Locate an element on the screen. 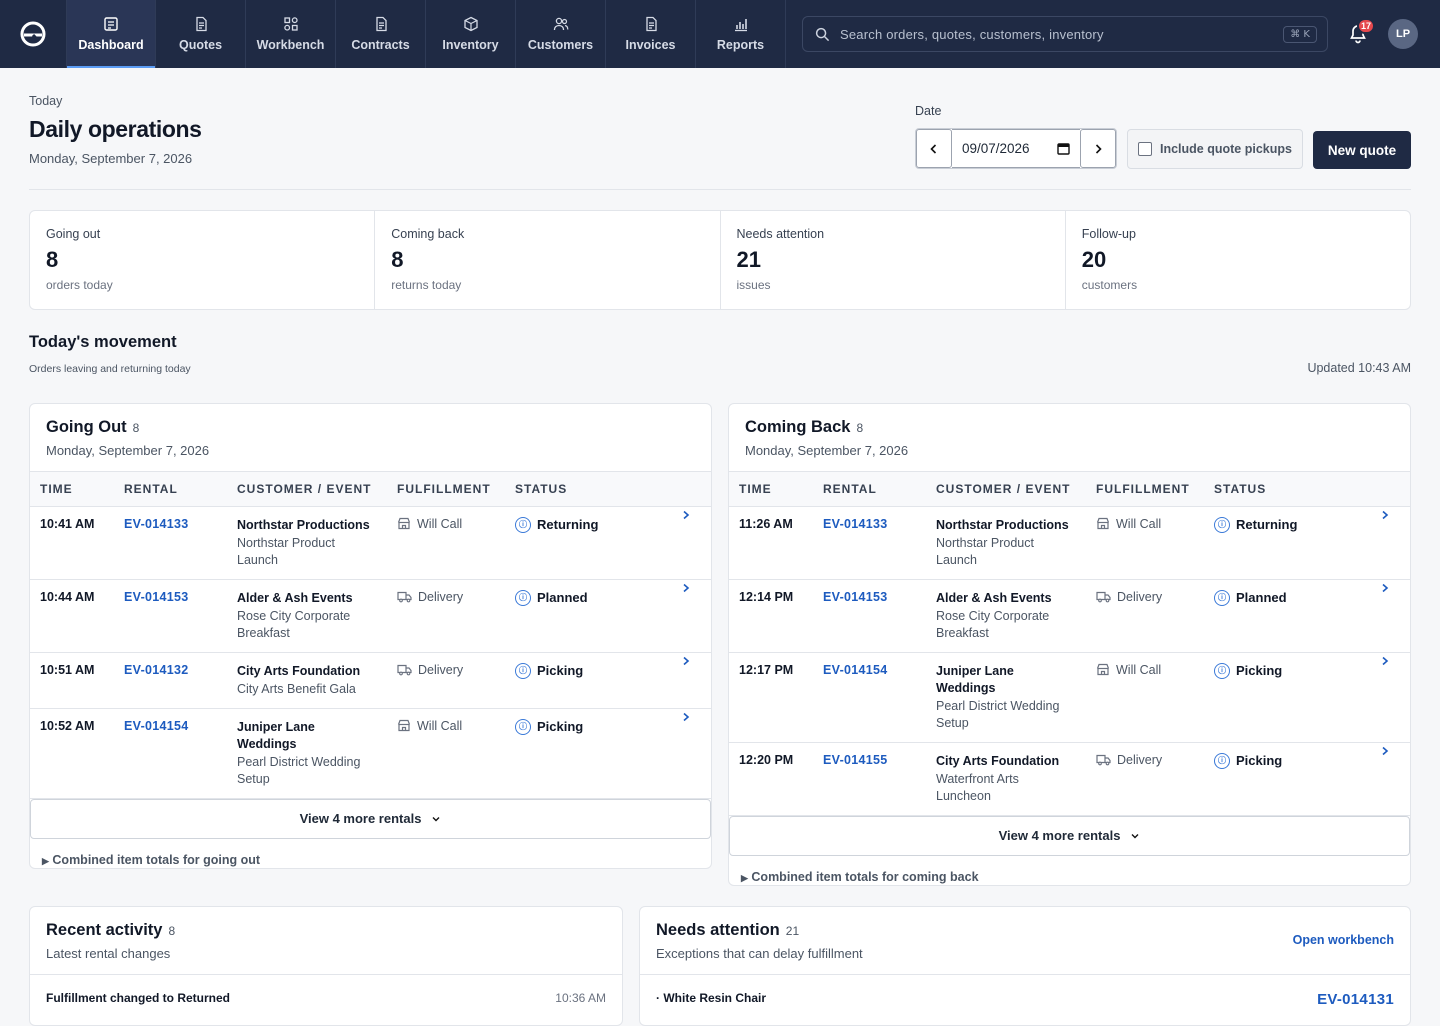 The height and width of the screenshot is (1026, 1440). nav-item-quotes: Quotes is located at coordinates (201, 34).